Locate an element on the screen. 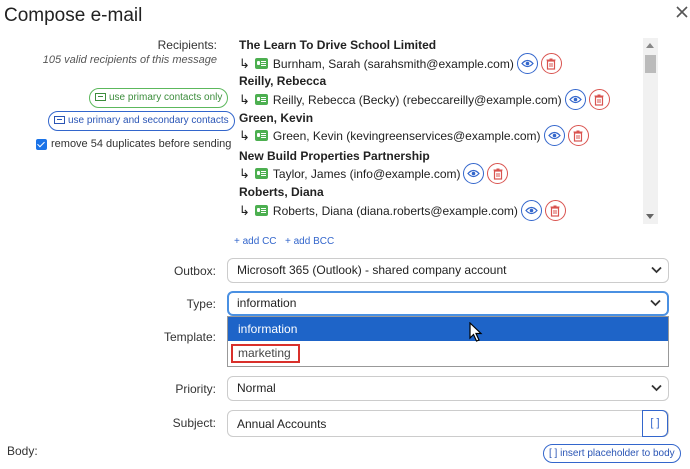  close-icon is located at coordinates (682, 13).